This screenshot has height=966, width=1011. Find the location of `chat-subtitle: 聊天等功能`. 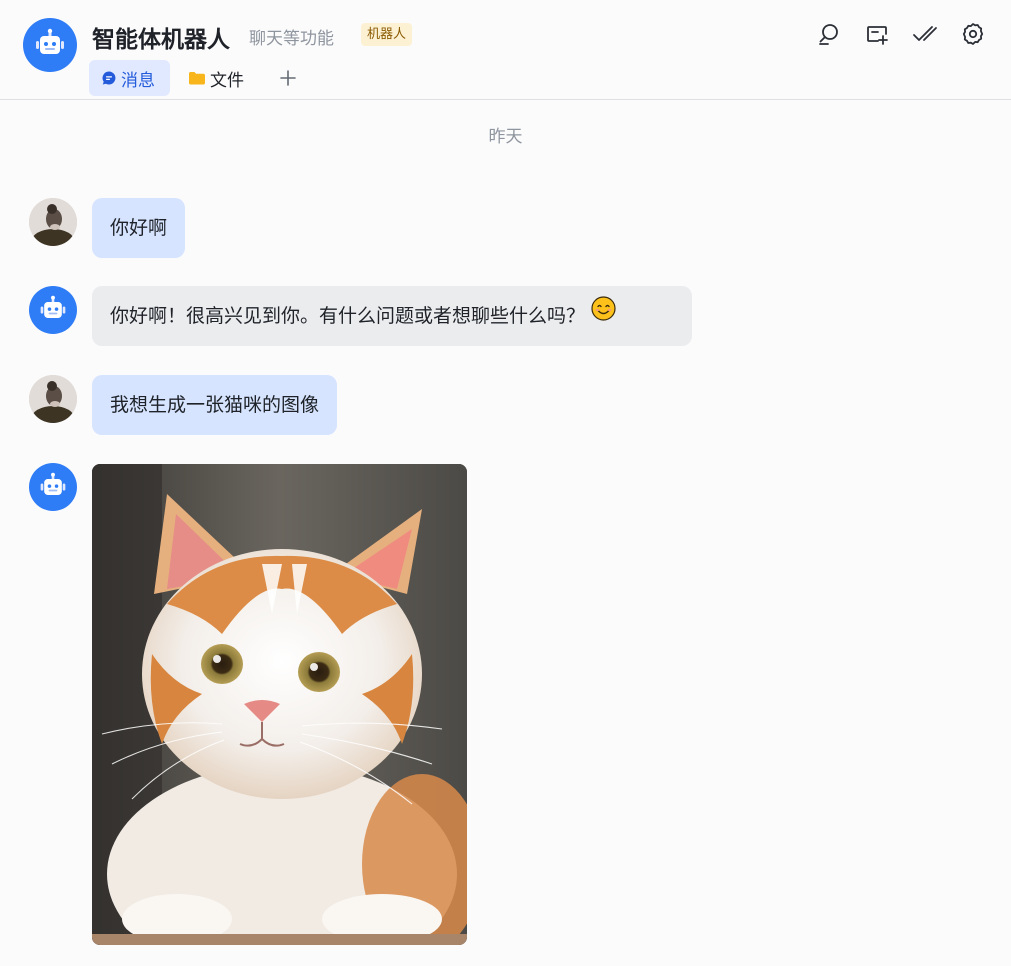

chat-subtitle: 聊天等功能 is located at coordinates (291, 39).